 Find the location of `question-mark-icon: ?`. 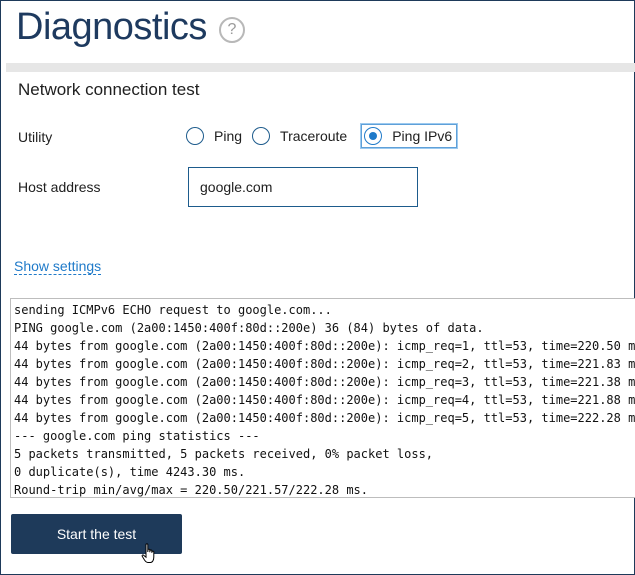

question-mark-icon: ? is located at coordinates (231, 29).